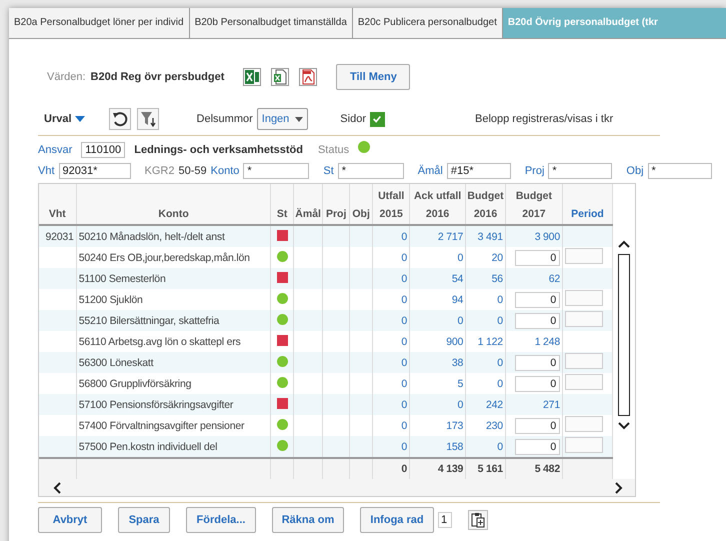 The image size is (726, 541). What do you see at coordinates (438, 299) in the screenshot?
I see `table-cell: 94` at bounding box center [438, 299].